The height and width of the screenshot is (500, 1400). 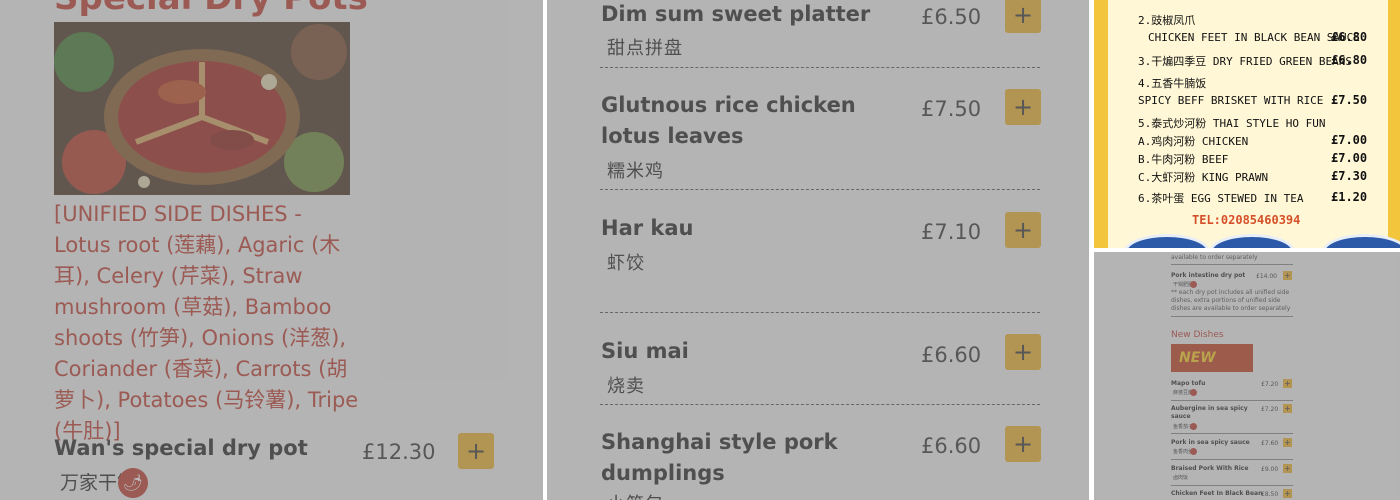 What do you see at coordinates (719, 457) in the screenshot?
I see `menu-item-name: Shanghai style pork dumplings` at bounding box center [719, 457].